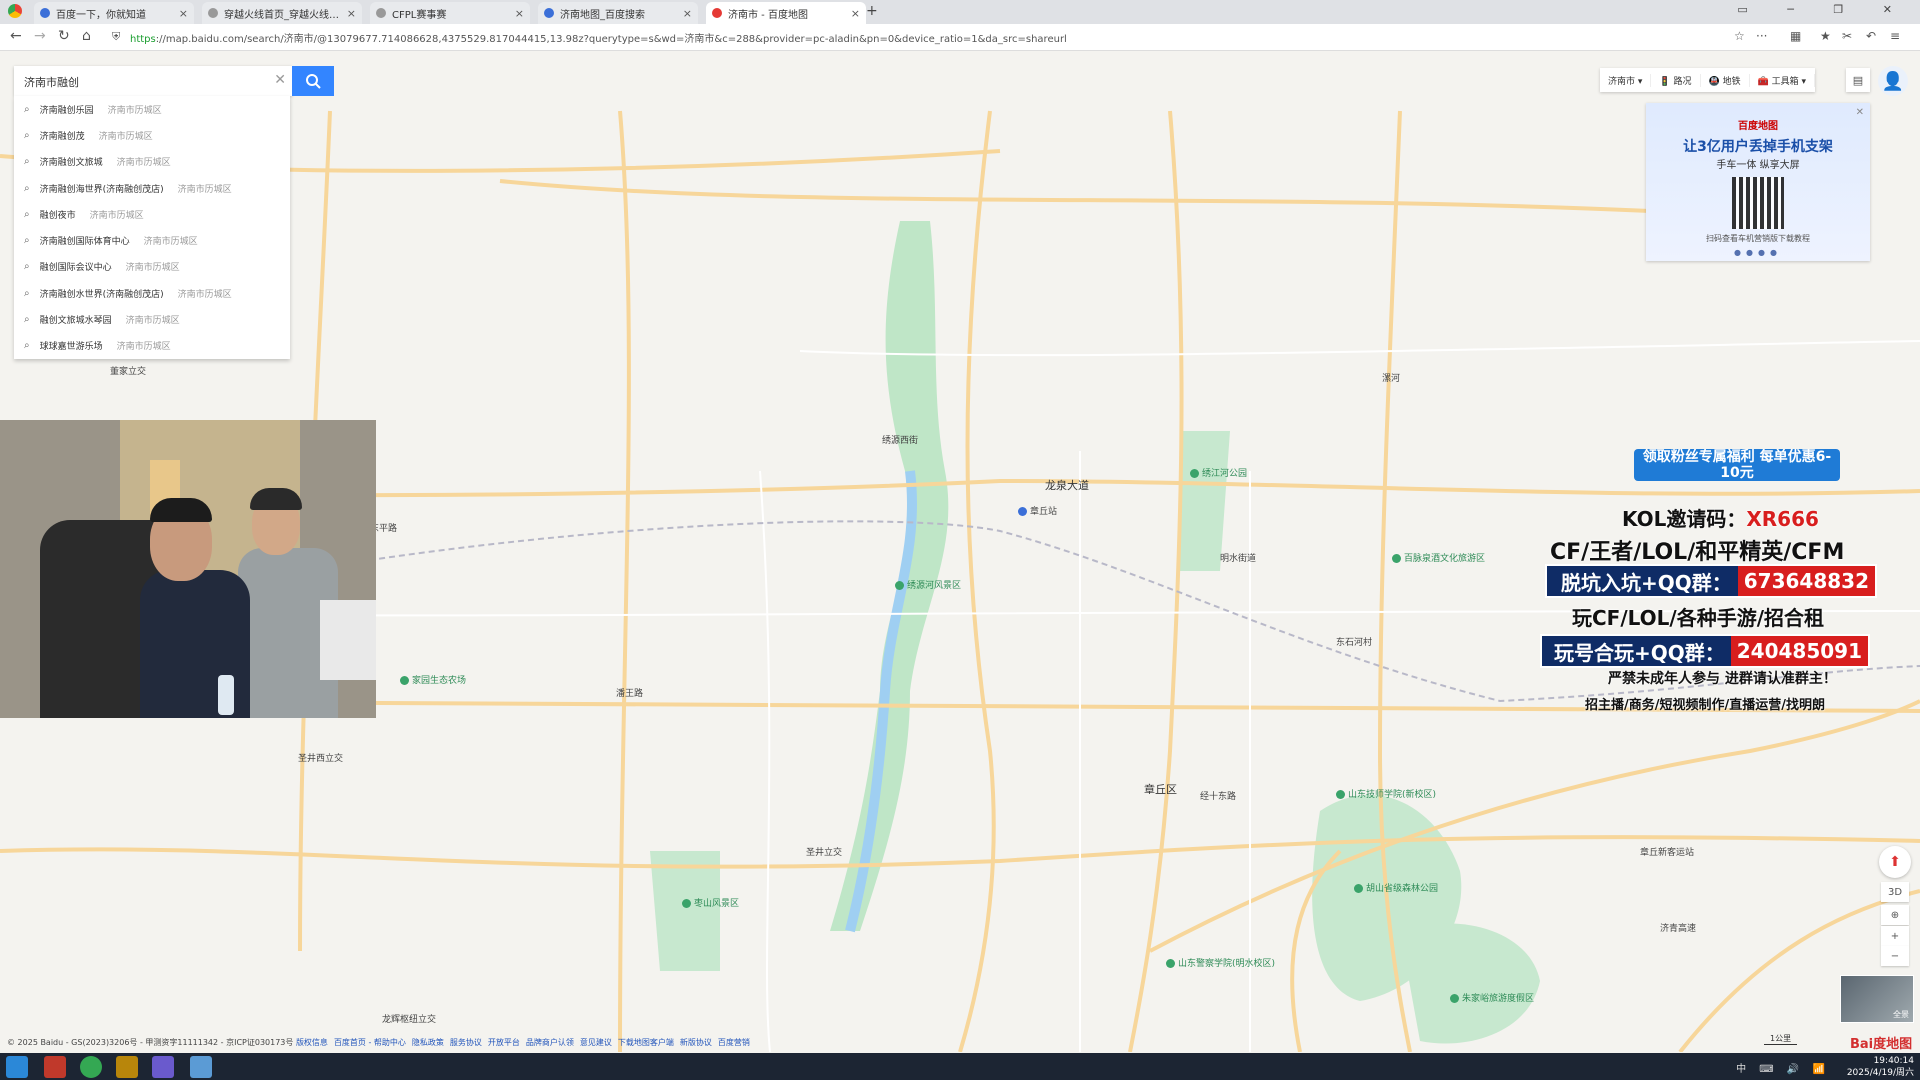 The height and width of the screenshot is (1080, 1920). Describe the element at coordinates (1438, 557) in the screenshot. I see `map-label: 百脉泉酒文化旅游区` at that location.